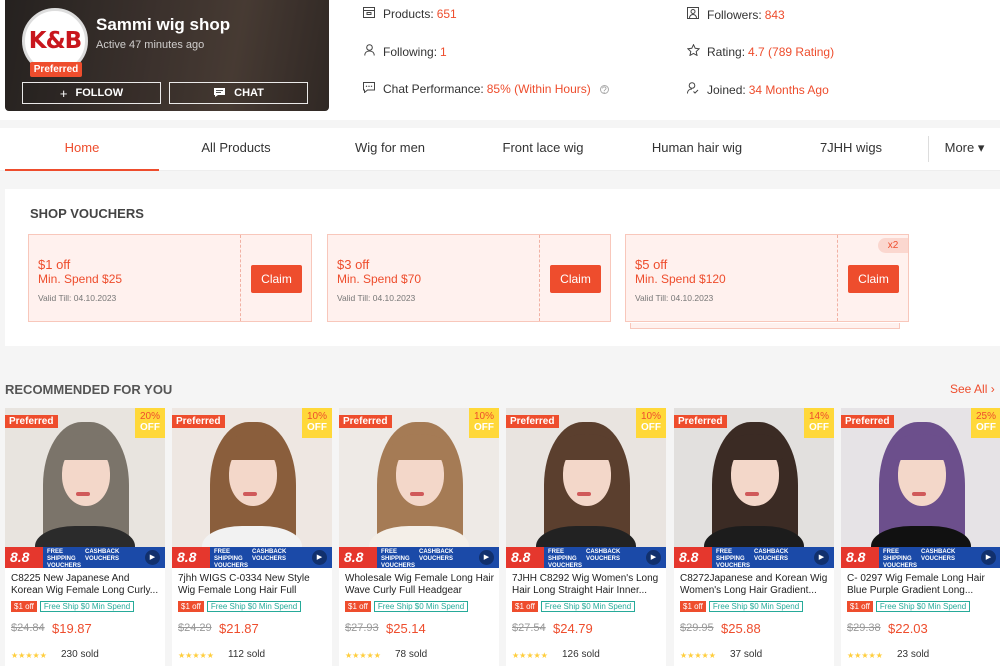 This screenshot has height=666, width=1000. What do you see at coordinates (651, 264) in the screenshot?
I see `voucher-amount: $5 off` at bounding box center [651, 264].